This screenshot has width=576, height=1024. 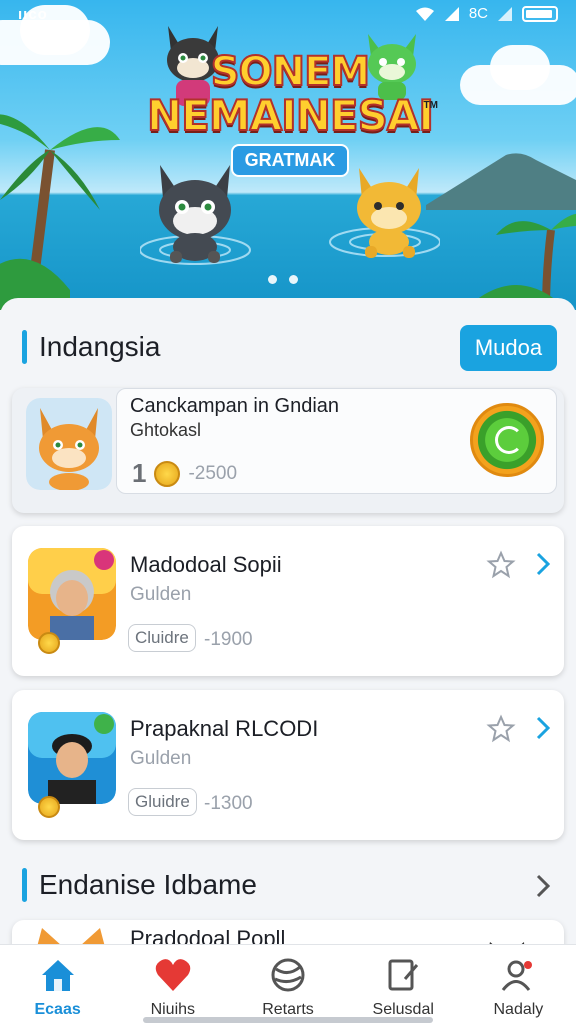 I want to click on game-logo: SONEM NEMAINESAI TM GRATMAK, so click(x=290, y=113).